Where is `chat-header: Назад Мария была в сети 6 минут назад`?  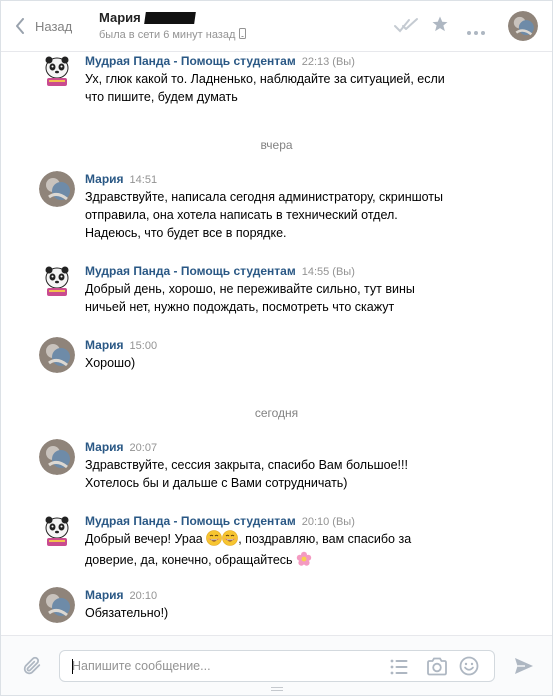 chat-header: Назад Мария была в сети 6 минут назад is located at coordinates (276, 26).